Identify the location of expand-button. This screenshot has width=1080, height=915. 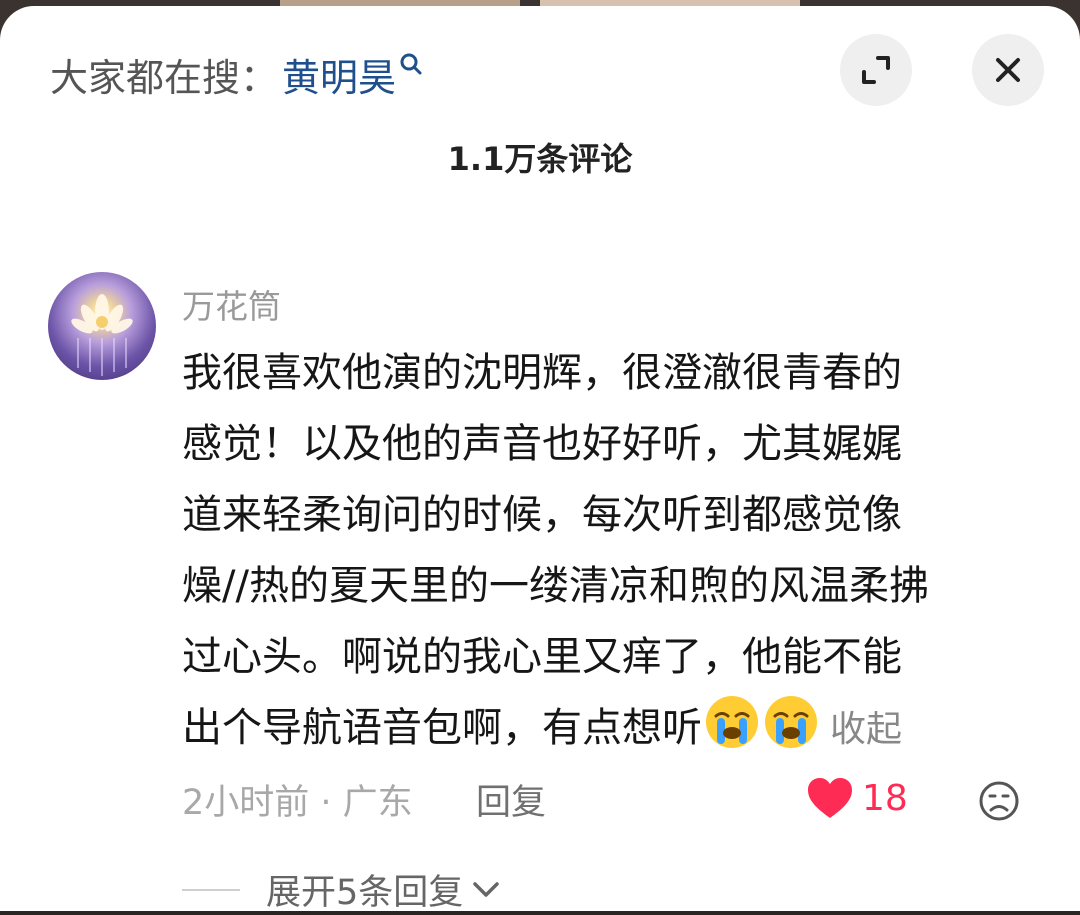
(876, 70).